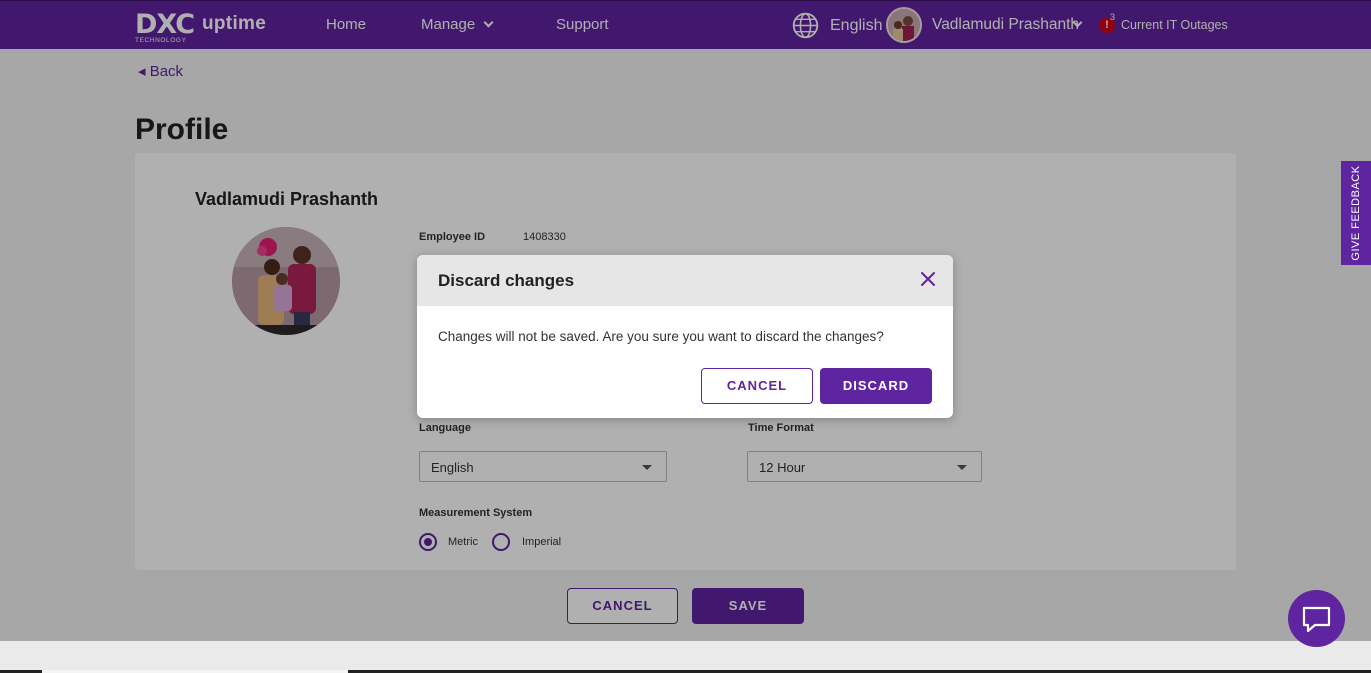 The width and height of the screenshot is (1371, 673). I want to click on chat-icon, so click(1316, 619).